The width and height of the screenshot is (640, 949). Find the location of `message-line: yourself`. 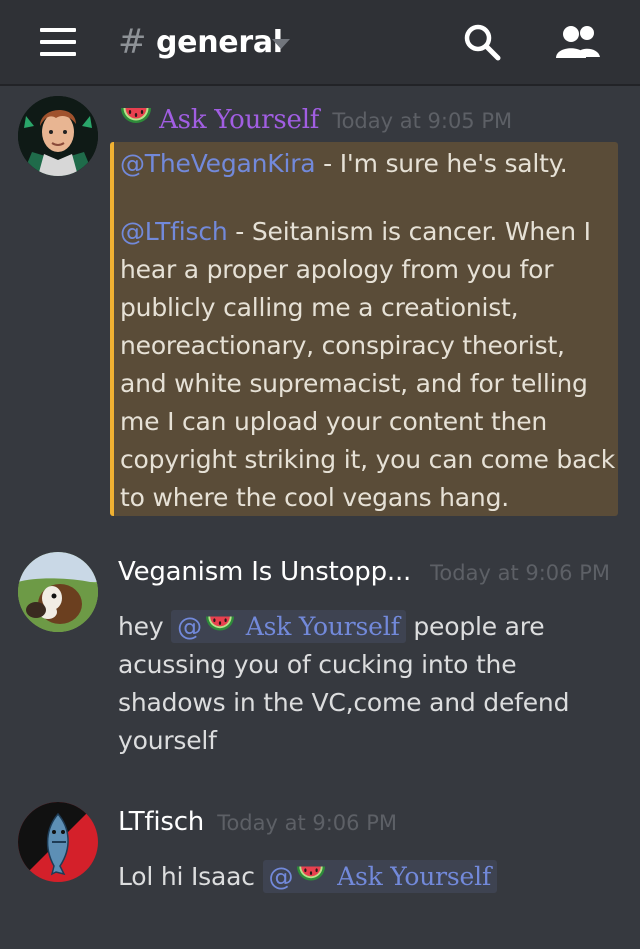

message-line: yourself is located at coordinates (167, 740).